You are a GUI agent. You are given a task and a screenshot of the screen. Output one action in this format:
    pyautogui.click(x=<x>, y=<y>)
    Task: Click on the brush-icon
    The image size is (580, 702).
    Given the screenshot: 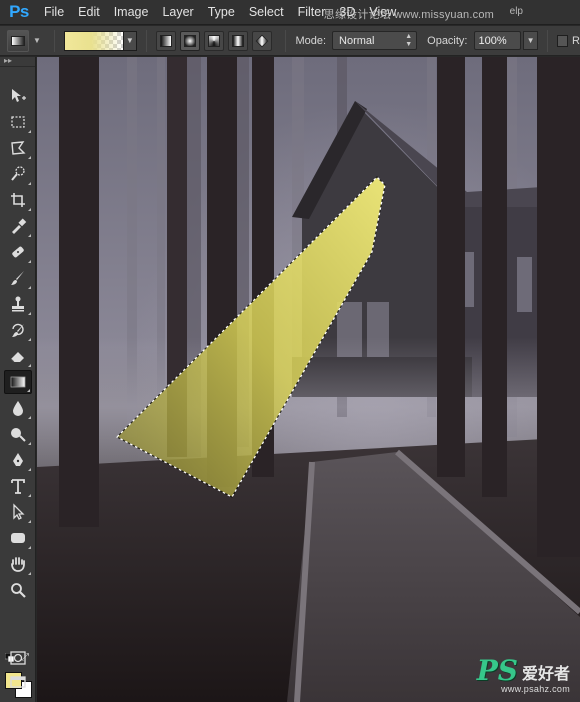 What is the action you would take?
    pyautogui.click(x=17, y=278)
    